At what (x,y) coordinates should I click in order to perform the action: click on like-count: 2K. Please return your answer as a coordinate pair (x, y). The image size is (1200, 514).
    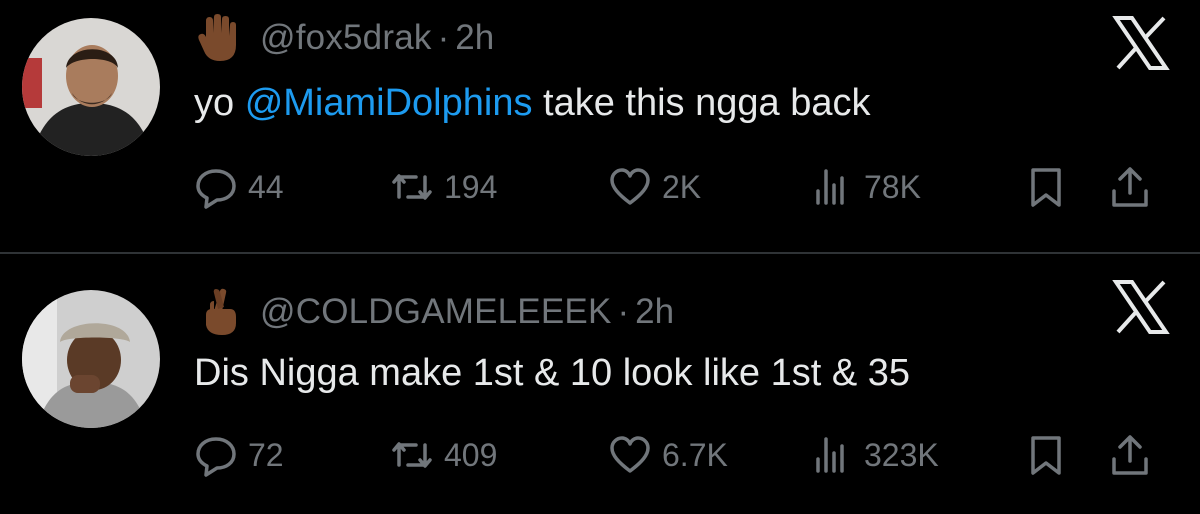
    Looking at the image, I should click on (682, 186).